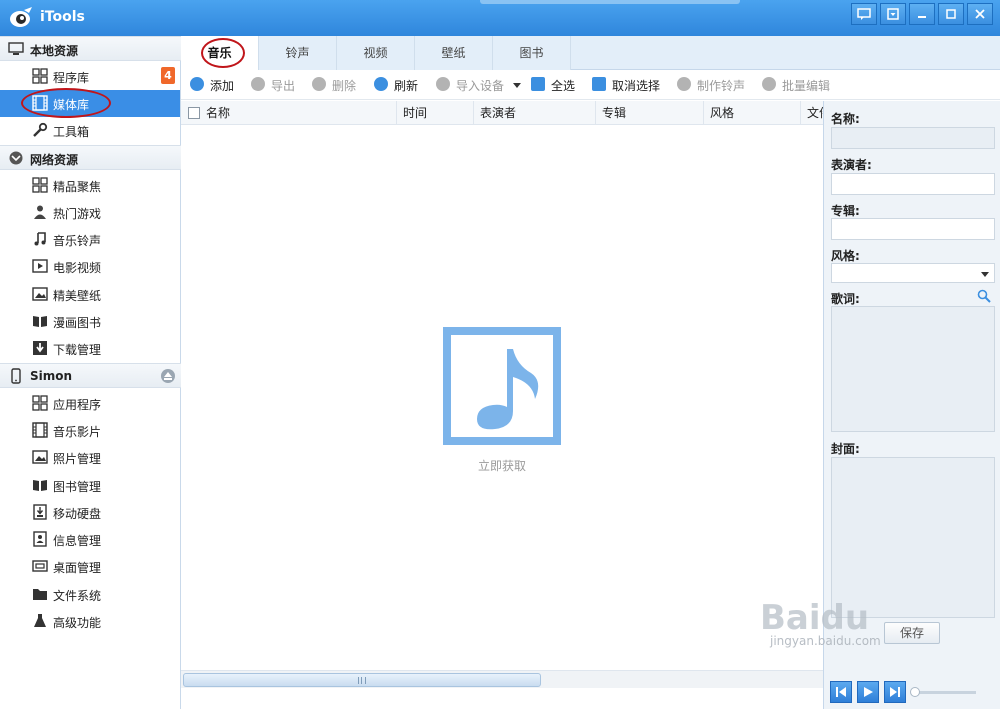  I want to click on search-icon, so click(984, 296).